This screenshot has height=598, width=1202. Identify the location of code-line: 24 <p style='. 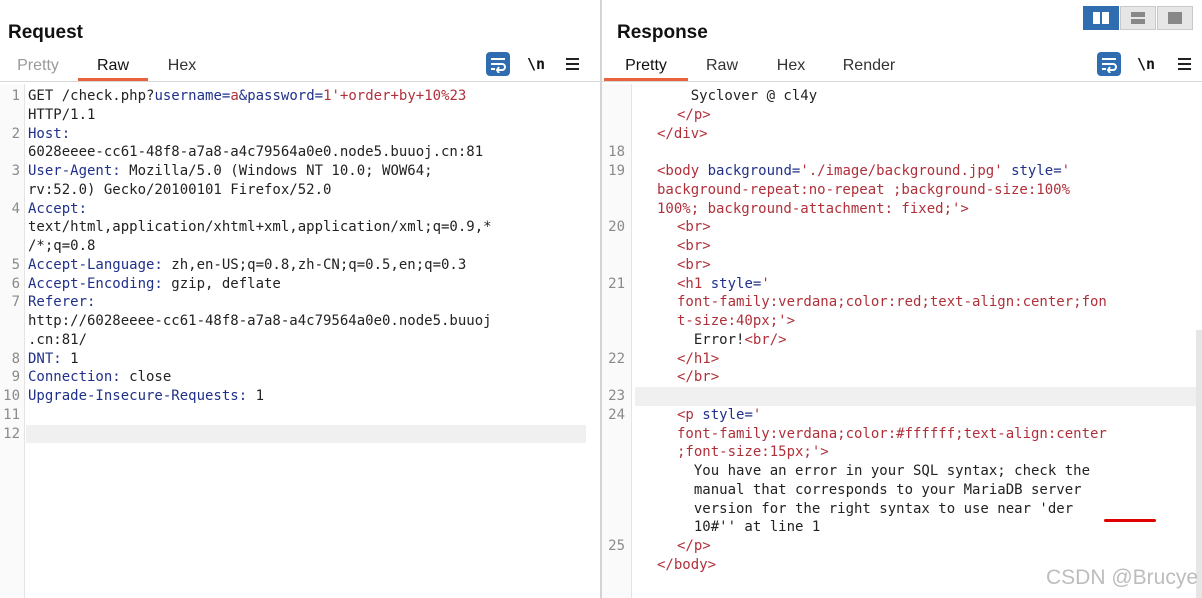
(685, 414).